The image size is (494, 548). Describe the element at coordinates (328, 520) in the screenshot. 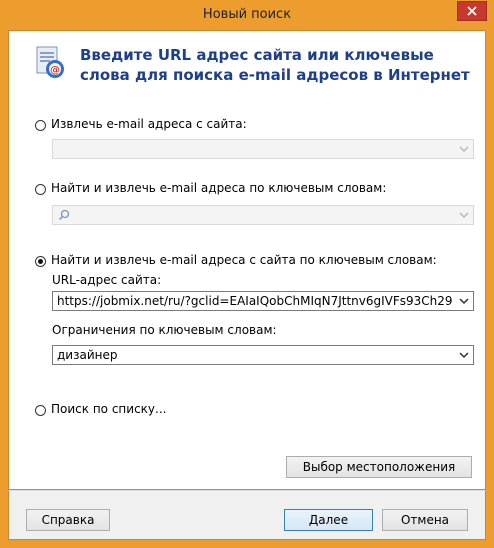

I see `next-button: Далее` at that location.